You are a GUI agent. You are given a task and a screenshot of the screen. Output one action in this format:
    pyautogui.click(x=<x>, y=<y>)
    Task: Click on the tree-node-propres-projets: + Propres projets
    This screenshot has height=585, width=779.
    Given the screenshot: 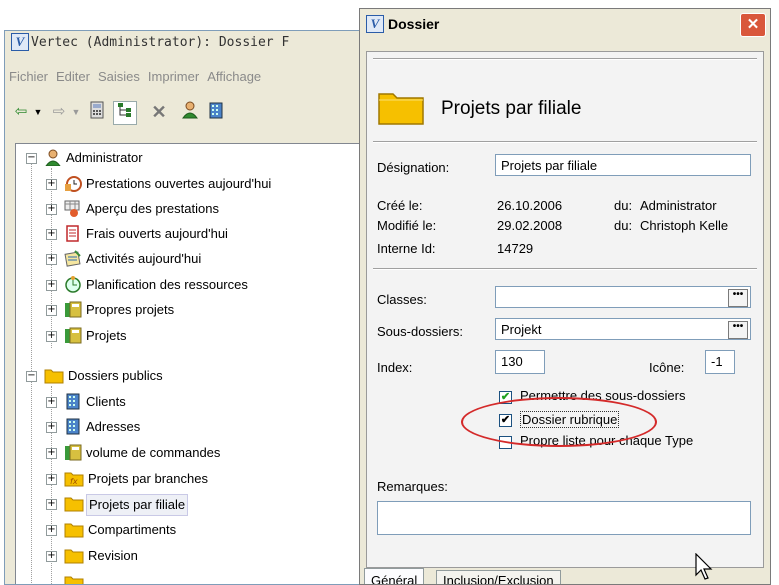 What is the action you would take?
    pyautogui.click(x=186, y=310)
    